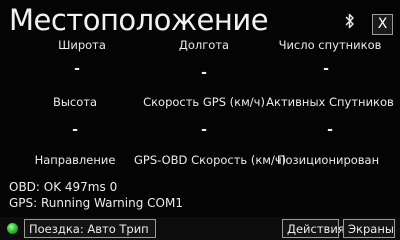 The width and height of the screenshot is (400, 240). I want to click on gps-speed-label: Скорость GPS (км/ч), so click(204, 102).